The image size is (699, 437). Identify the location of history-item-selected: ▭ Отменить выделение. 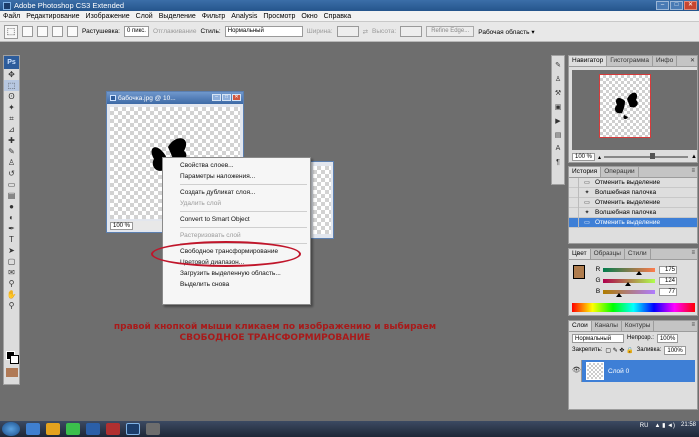
(633, 222).